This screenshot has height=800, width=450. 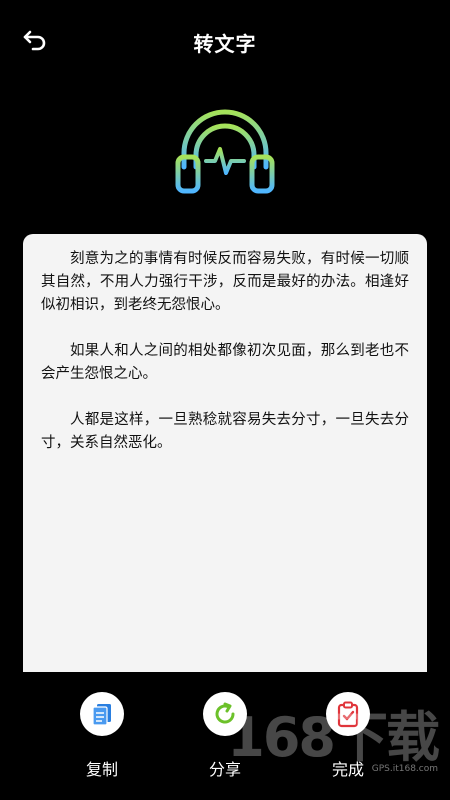 I want to click on share-label: 分享, so click(x=224, y=769).